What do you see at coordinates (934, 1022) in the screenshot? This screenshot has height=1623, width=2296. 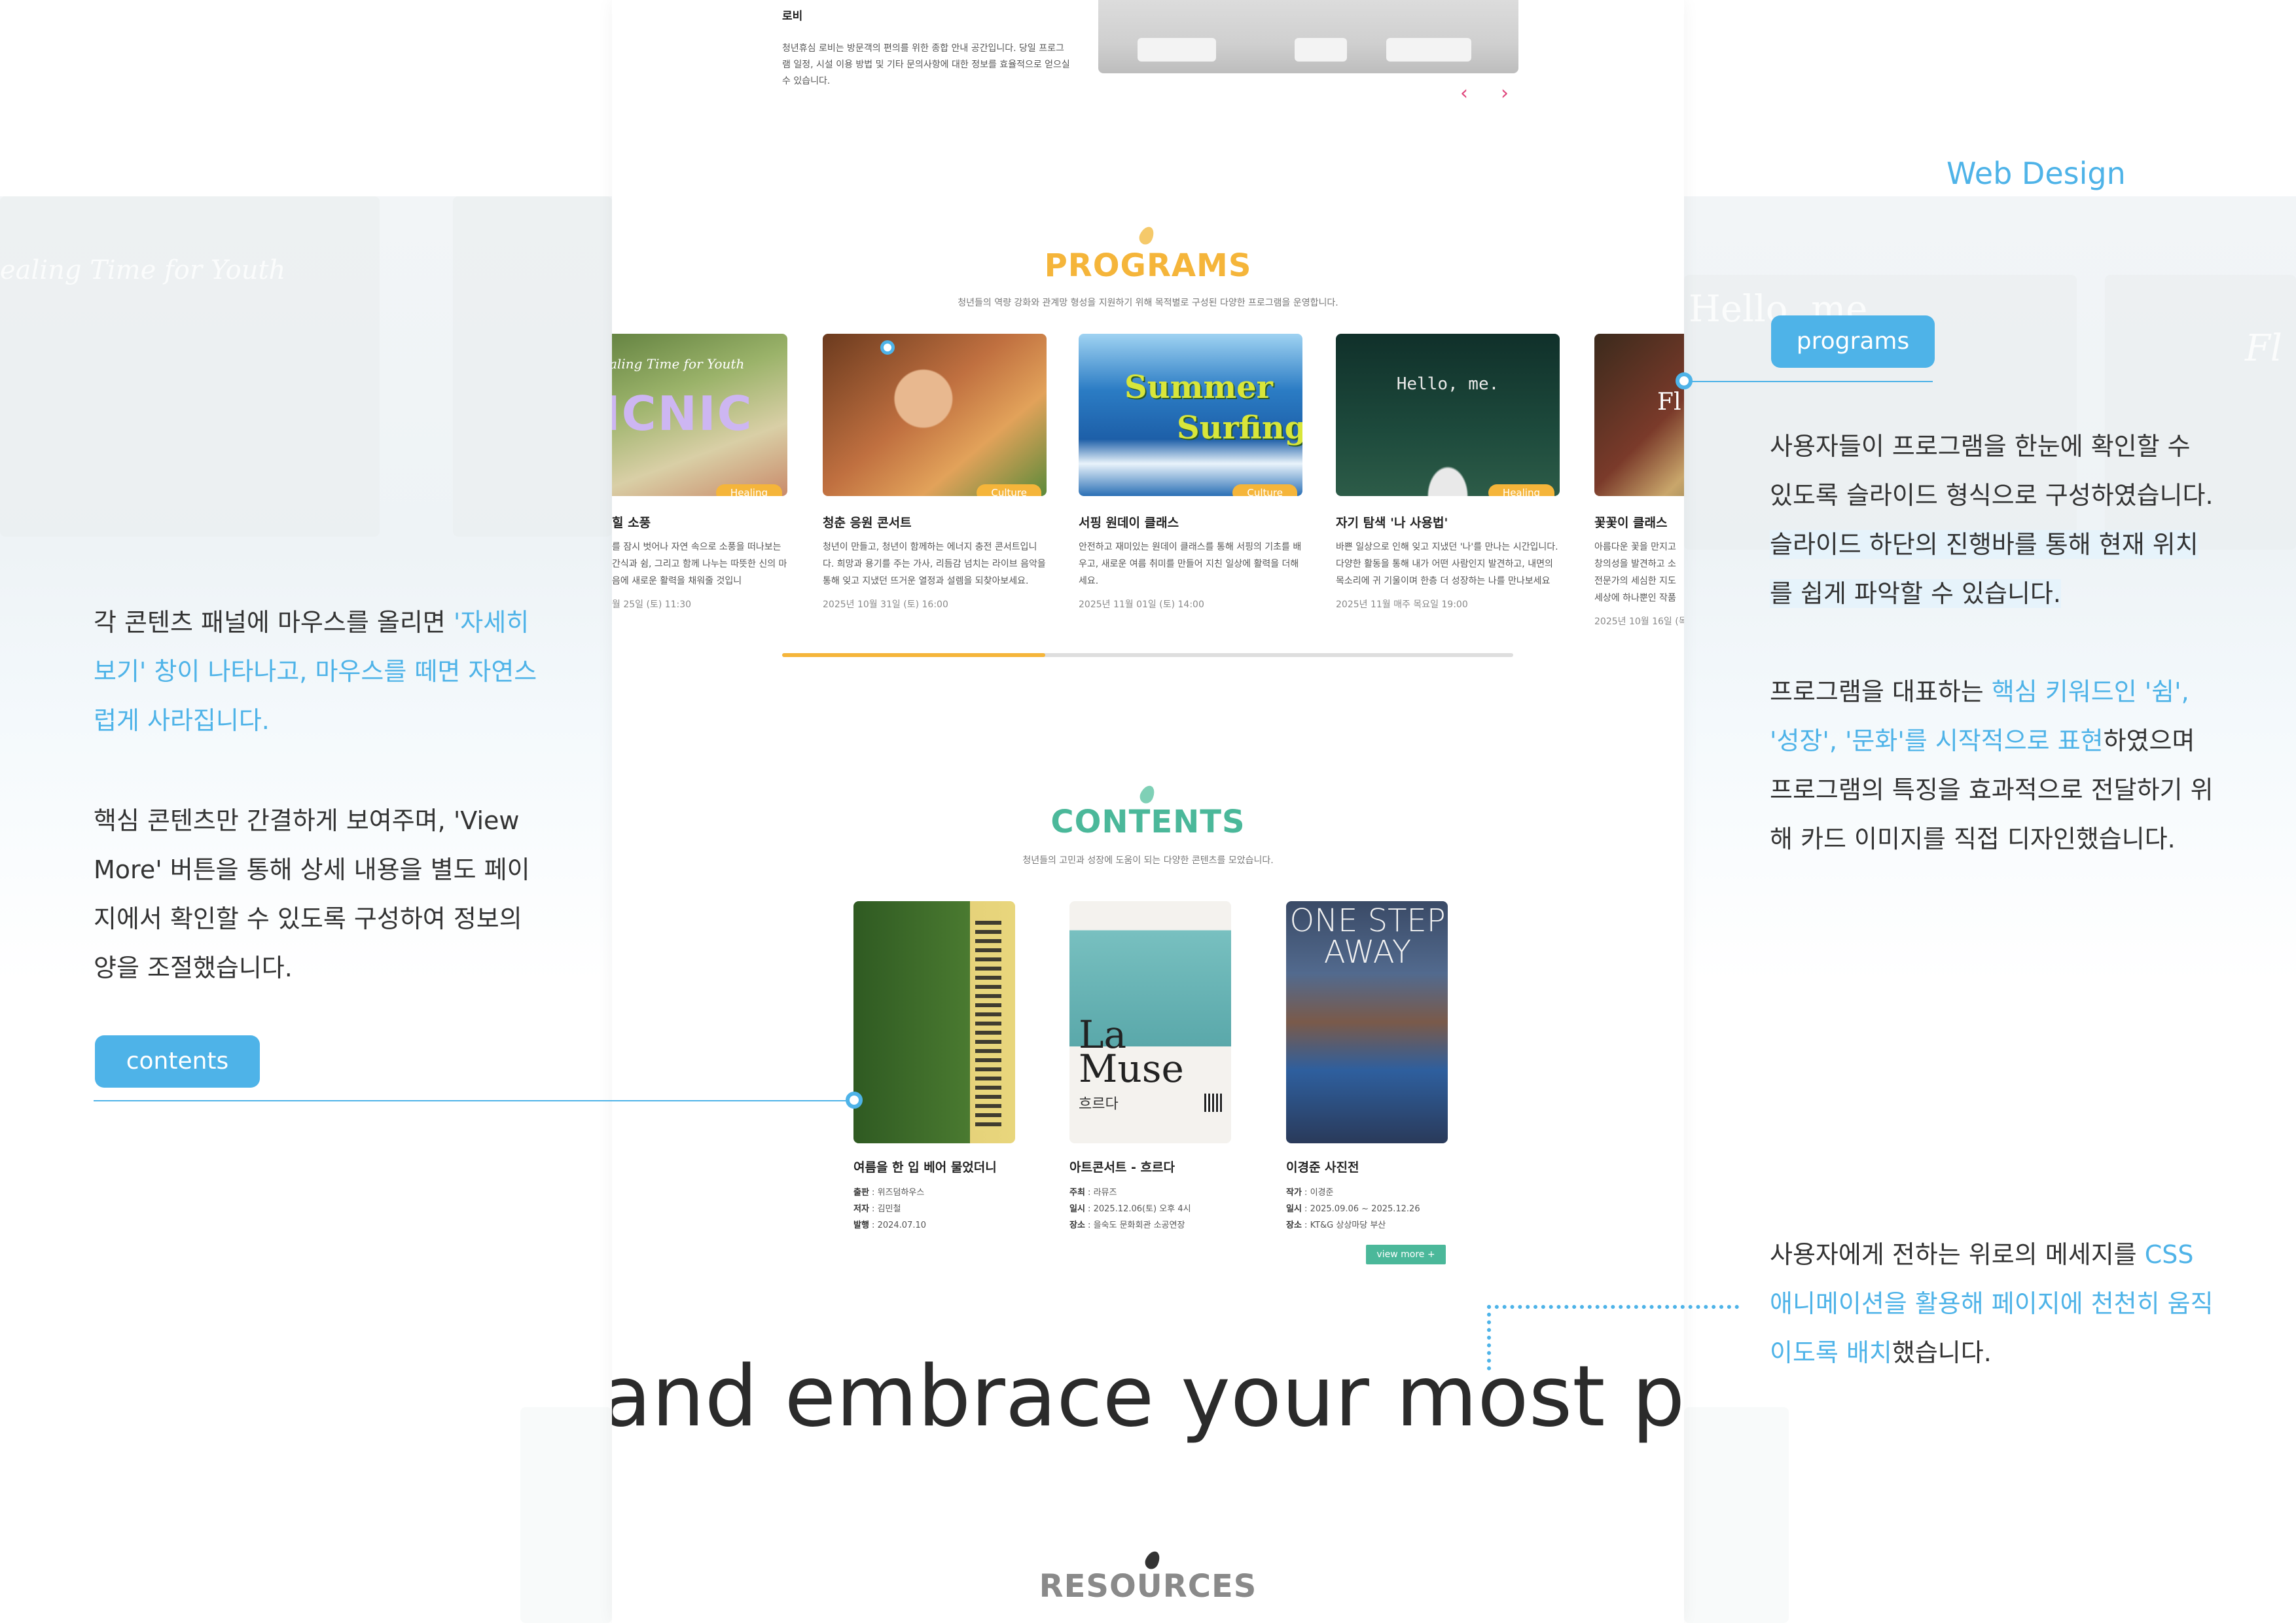 I see `content-item-image` at bounding box center [934, 1022].